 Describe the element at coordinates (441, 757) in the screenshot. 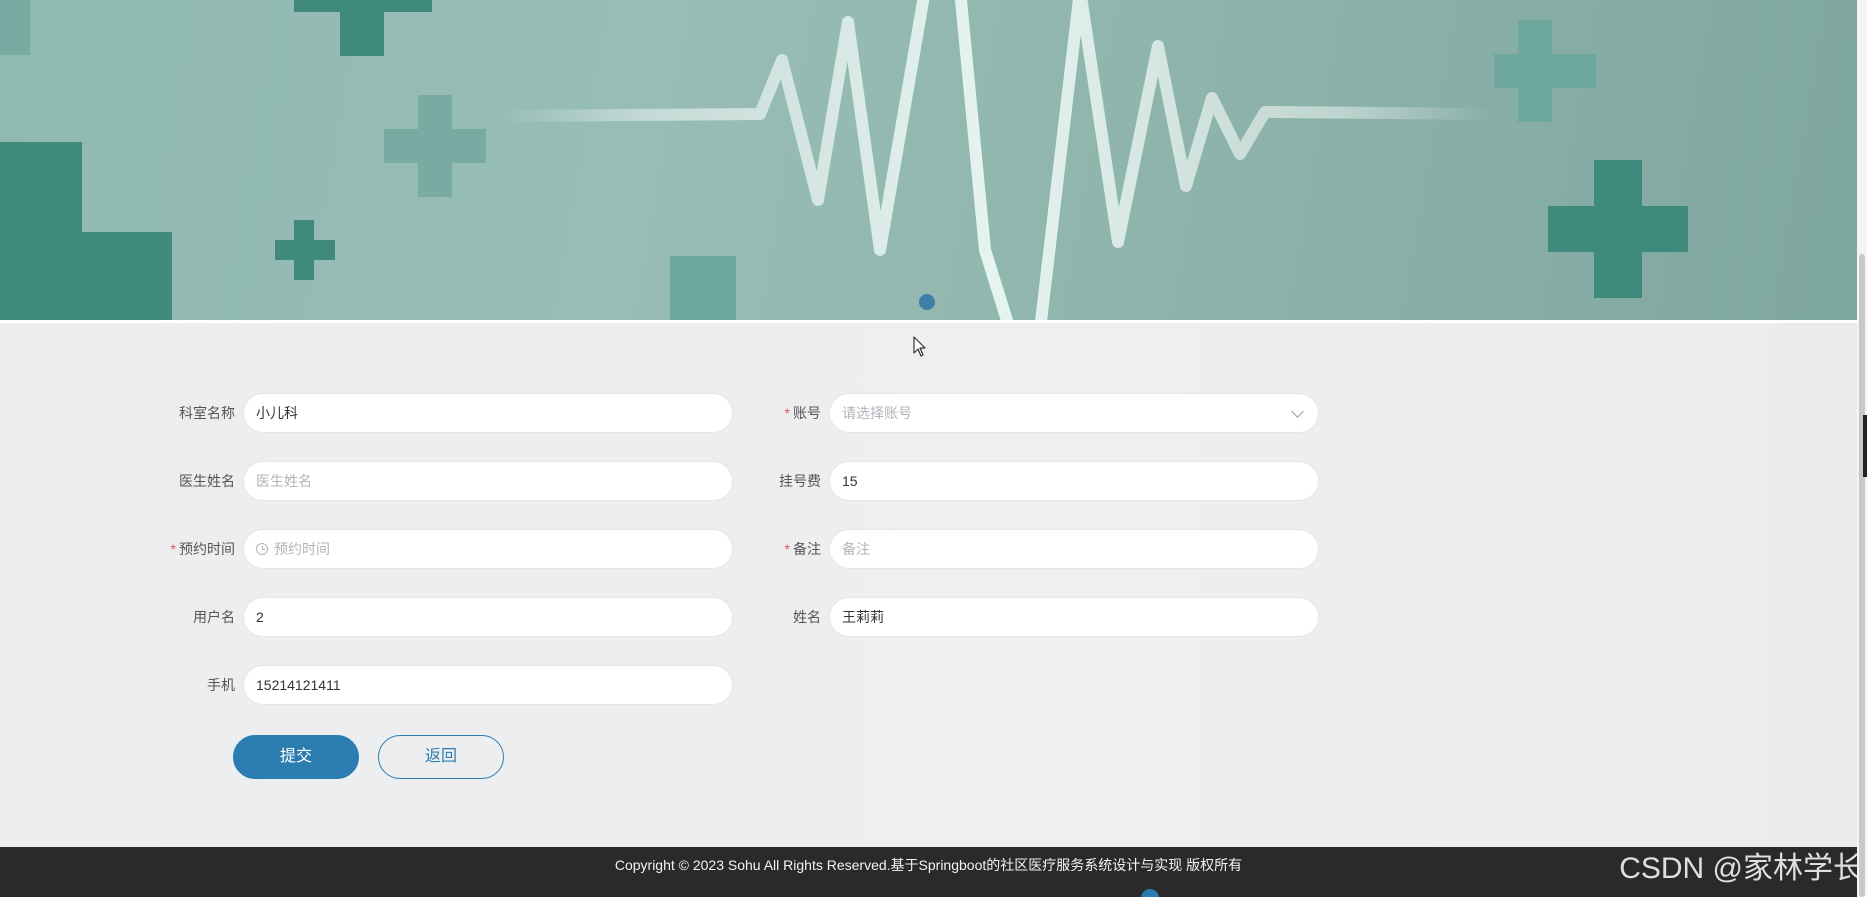

I see `back-button: 返回` at that location.